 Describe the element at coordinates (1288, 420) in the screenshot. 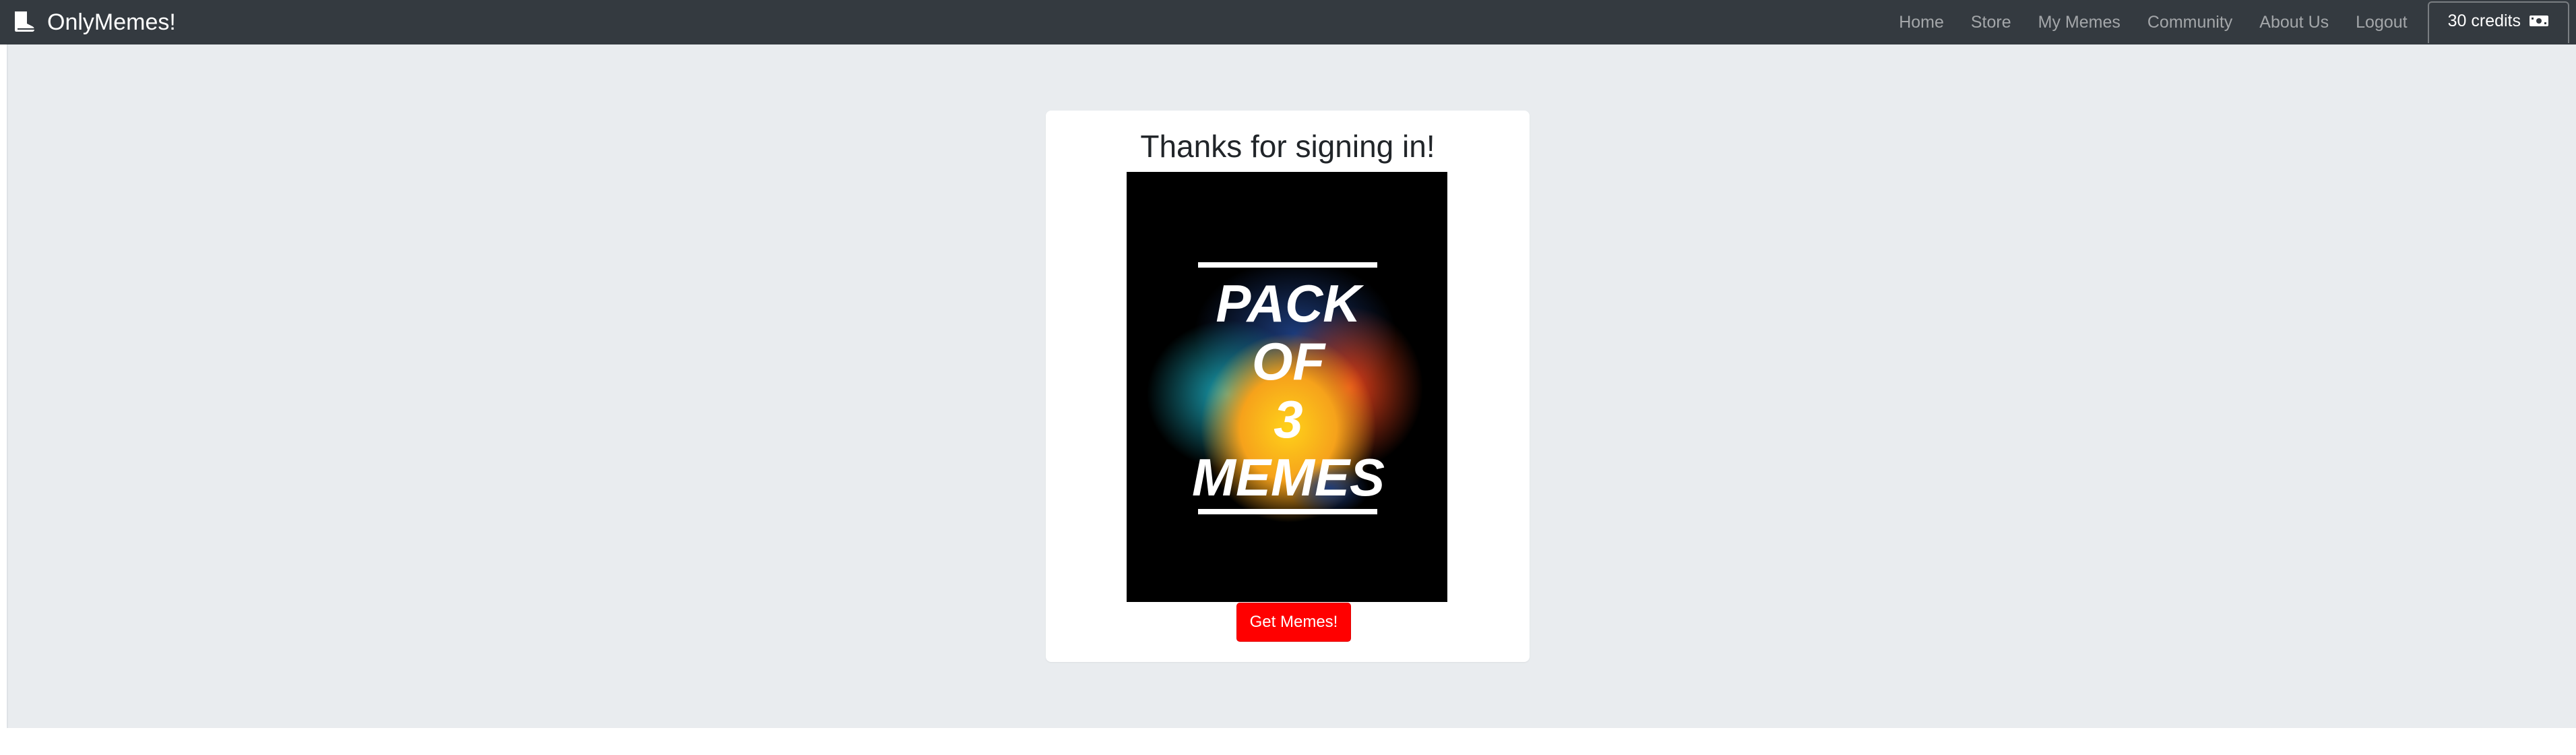

I see `image-text-3: 3` at that location.